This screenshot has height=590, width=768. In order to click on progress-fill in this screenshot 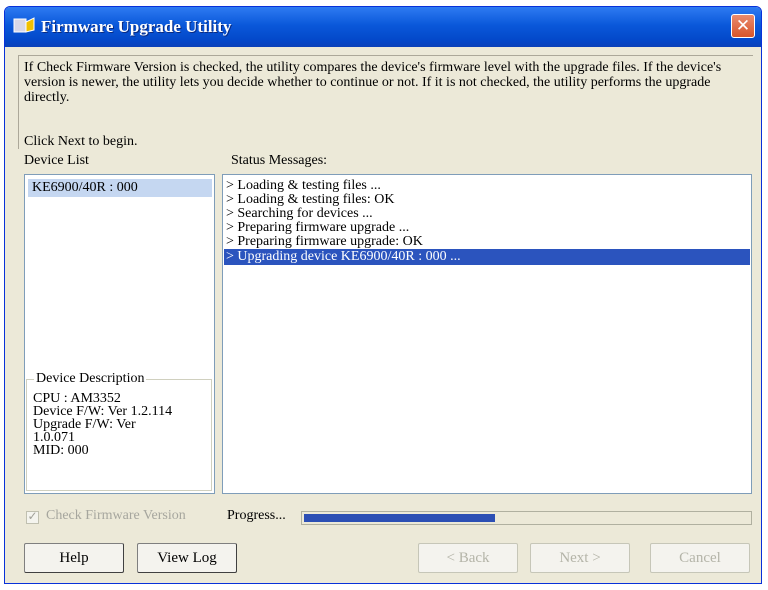, I will do `click(399, 518)`.